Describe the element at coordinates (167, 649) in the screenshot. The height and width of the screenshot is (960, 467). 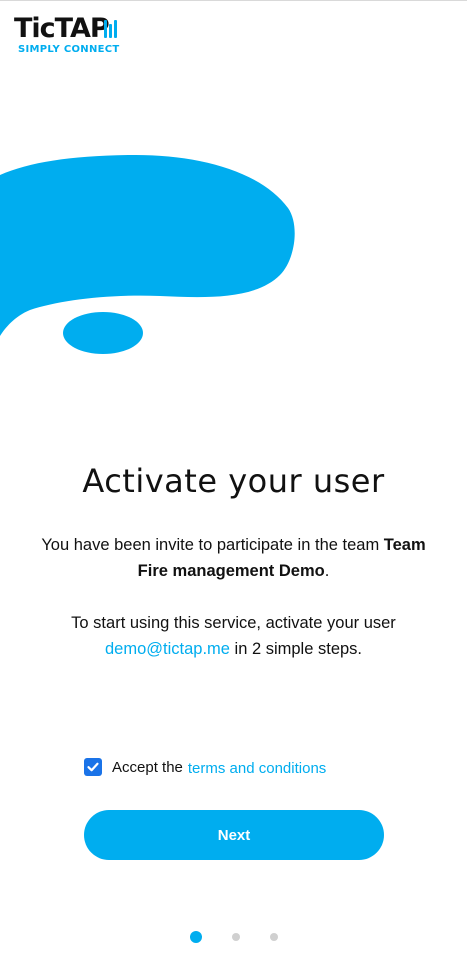
I see `email-link: demo@tictap.me` at that location.